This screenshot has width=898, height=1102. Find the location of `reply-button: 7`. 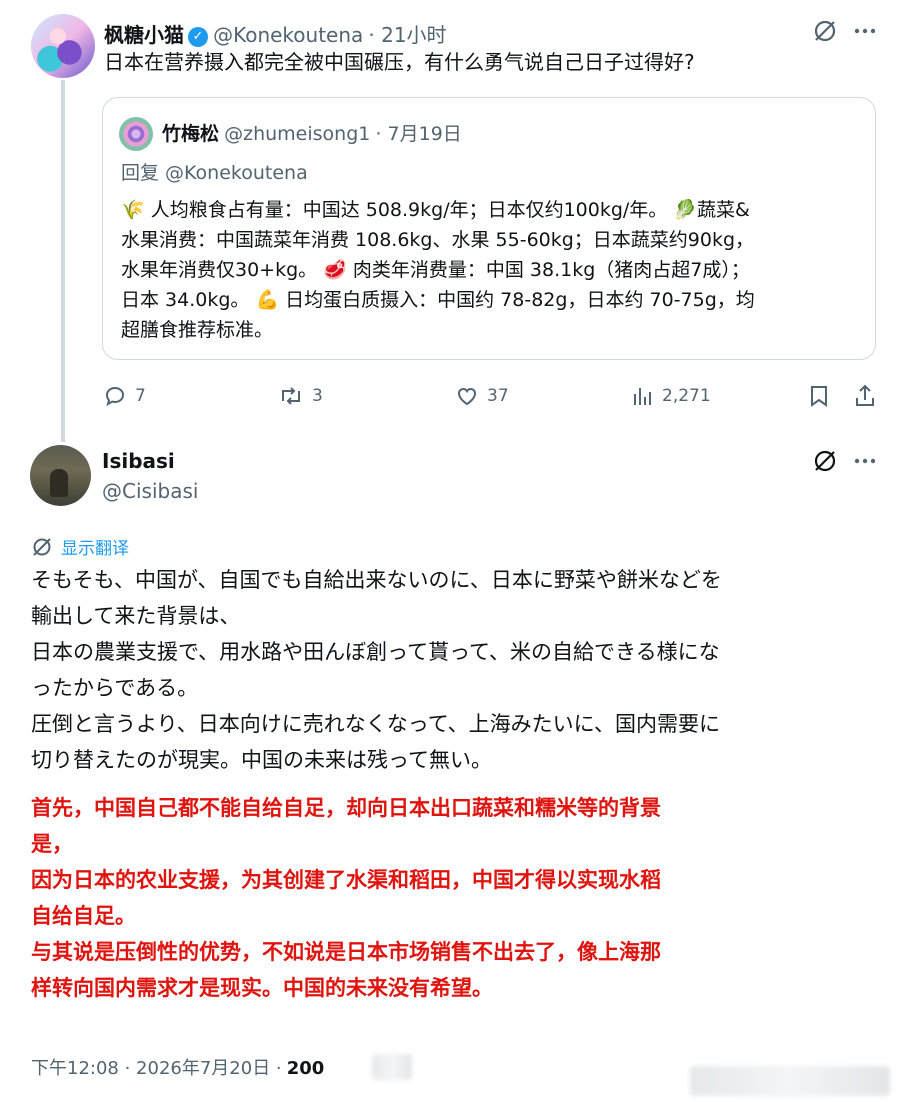

reply-button: 7 is located at coordinates (124, 396).